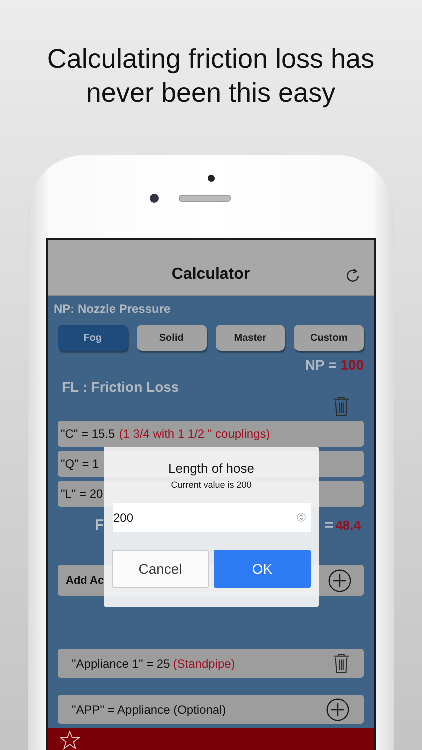  What do you see at coordinates (160, 569) in the screenshot?
I see `cancel-button: Cancel` at bounding box center [160, 569].